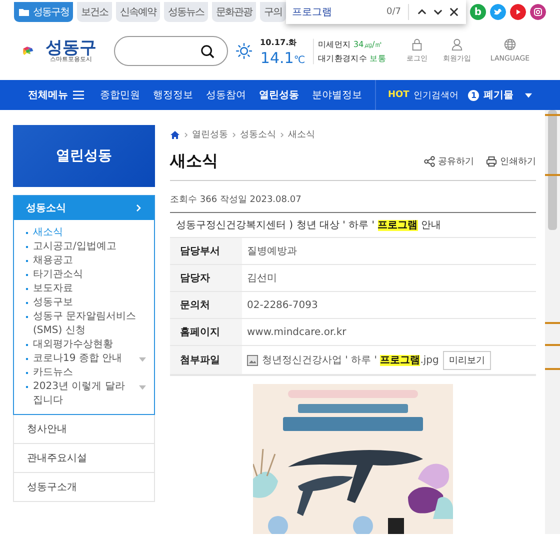 The height and width of the screenshot is (553, 560). Describe the element at coordinates (258, 134) in the screenshot. I see `breadcrumb-link: 성동소식` at that location.